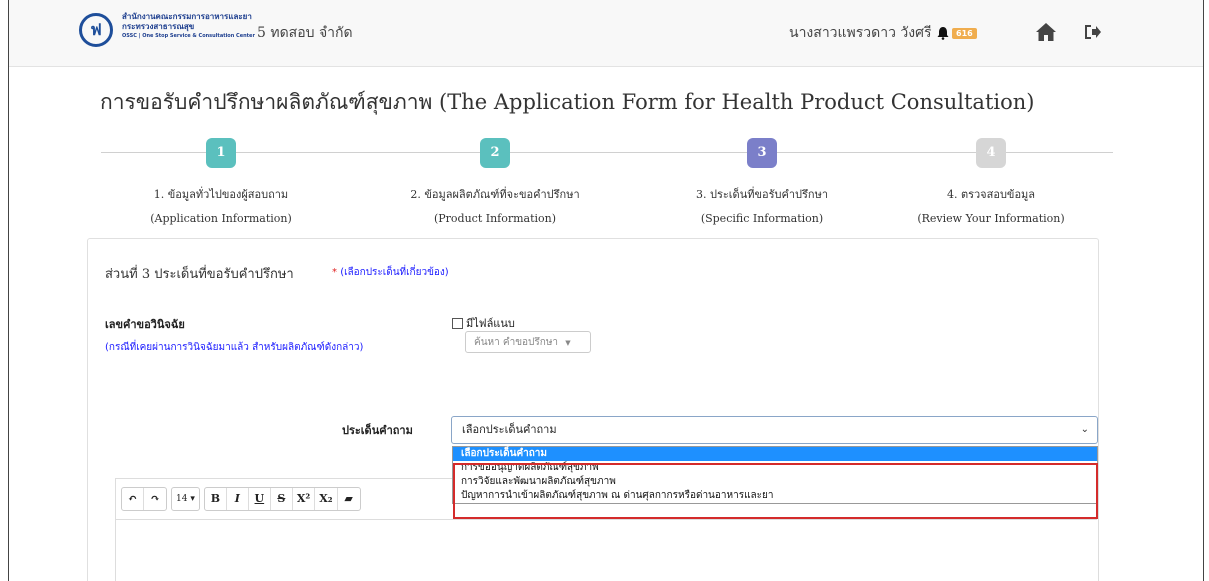 The width and height of the screenshot is (1209, 581). Describe the element at coordinates (991, 194) in the screenshot. I see `wizard-step-4-label: 4. ตรวจสอบข้อมูล` at that location.